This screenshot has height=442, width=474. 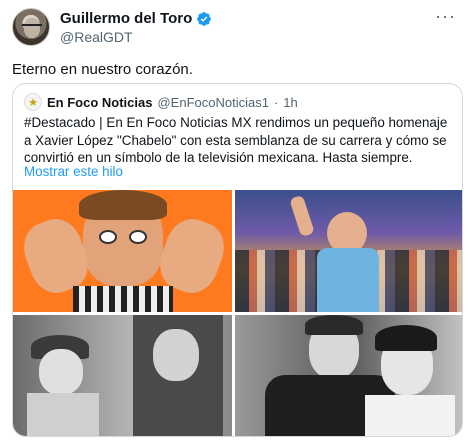 What do you see at coordinates (33, 102) in the screenshot?
I see `quoted-author-avatar: ★` at bounding box center [33, 102].